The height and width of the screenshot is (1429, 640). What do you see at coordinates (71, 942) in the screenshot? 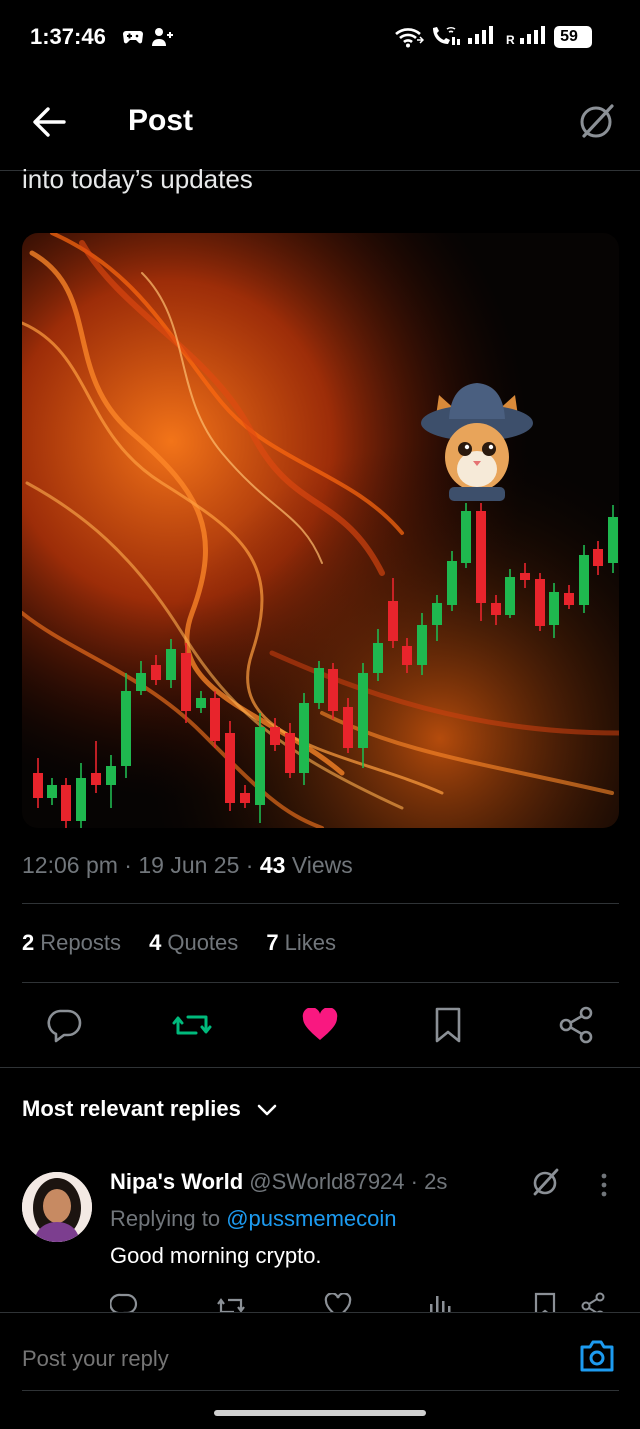
I see `reposts-stat: 2 Reposts` at bounding box center [71, 942].